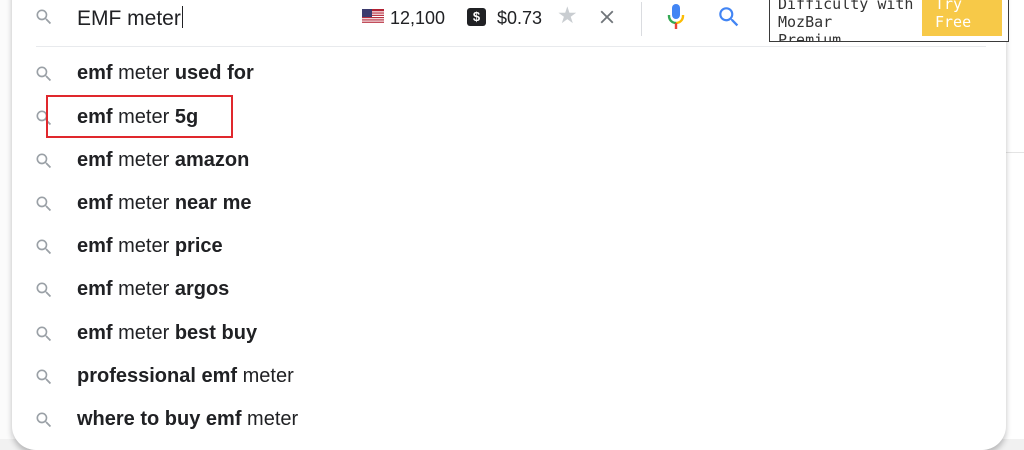 The width and height of the screenshot is (1024, 450). What do you see at coordinates (159, 419) in the screenshot?
I see `suggestion-bold-part: where to buy emf` at bounding box center [159, 419].